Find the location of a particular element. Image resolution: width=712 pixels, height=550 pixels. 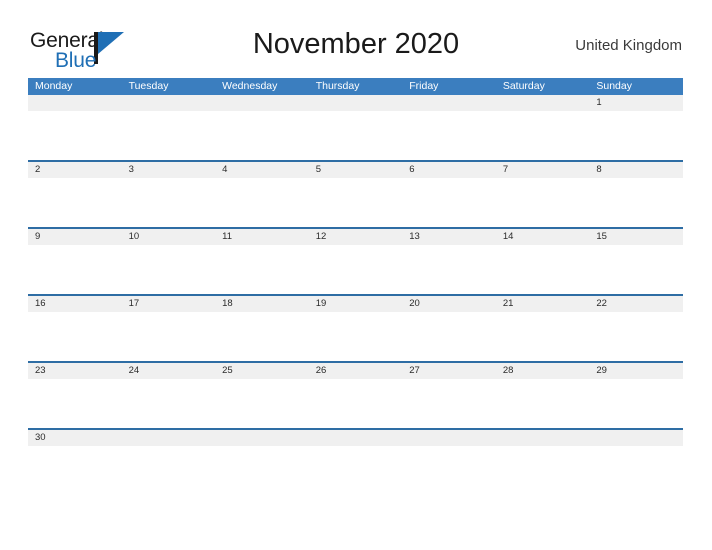

week-row: 2 3 4 5 6 7 8 is located at coordinates (355, 193).